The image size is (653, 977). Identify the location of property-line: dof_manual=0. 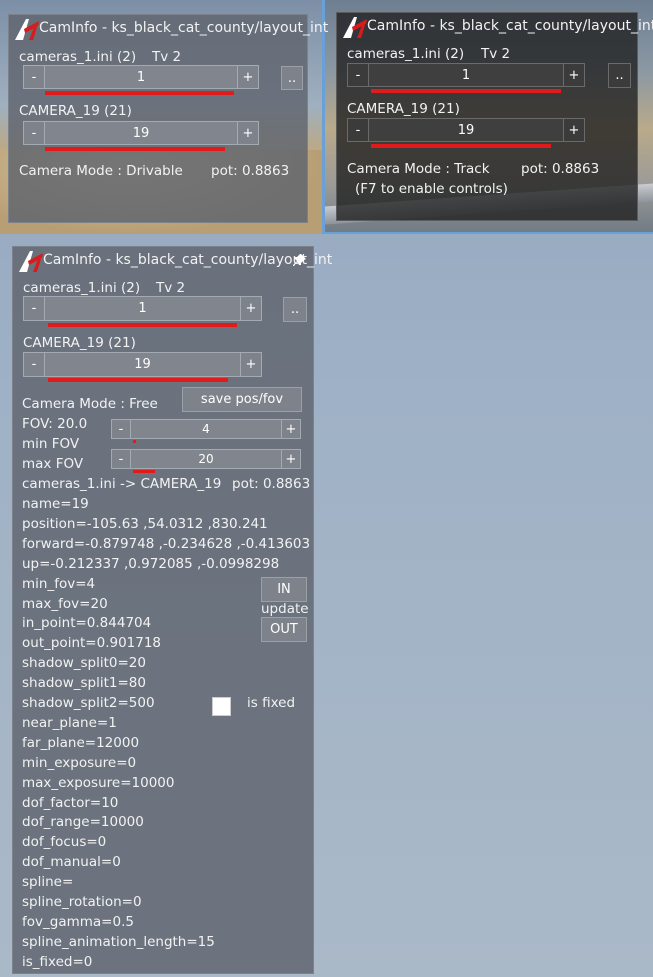
(71, 862).